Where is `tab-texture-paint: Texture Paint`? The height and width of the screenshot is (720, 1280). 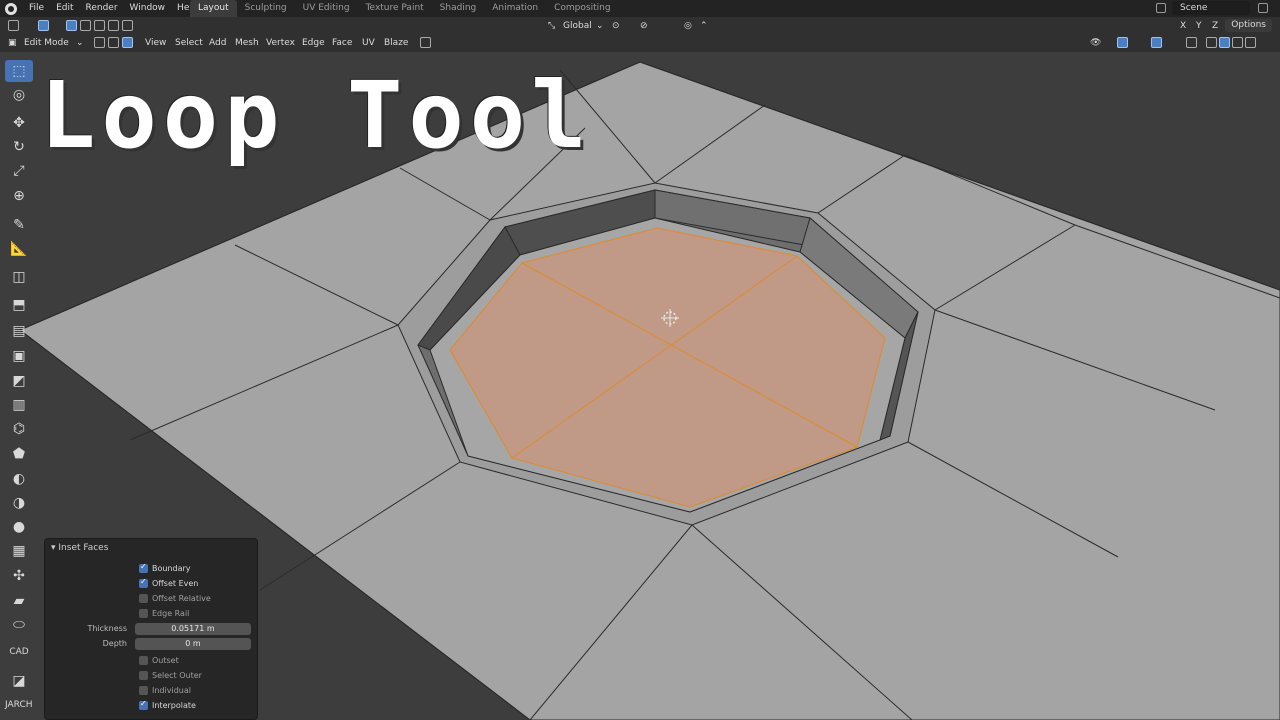
tab-texture-paint: Texture Paint is located at coordinates (395, 8).